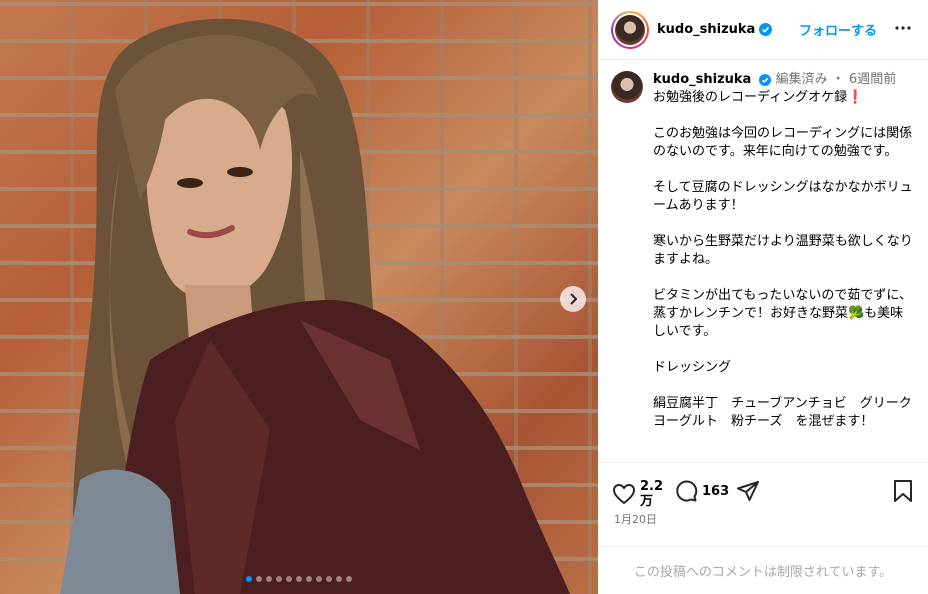 The image size is (928, 594). What do you see at coordinates (635, 519) in the screenshot?
I see `post-date: 1月20日` at bounding box center [635, 519].